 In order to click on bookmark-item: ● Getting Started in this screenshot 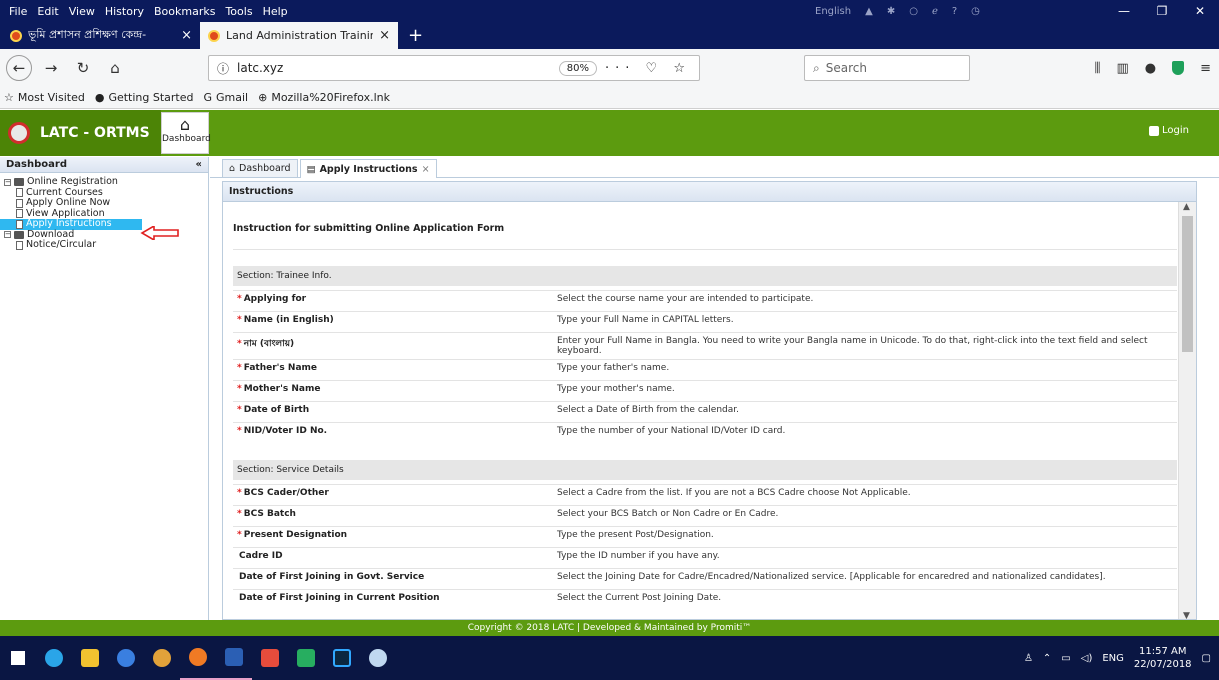, I will do `click(144, 97)`.